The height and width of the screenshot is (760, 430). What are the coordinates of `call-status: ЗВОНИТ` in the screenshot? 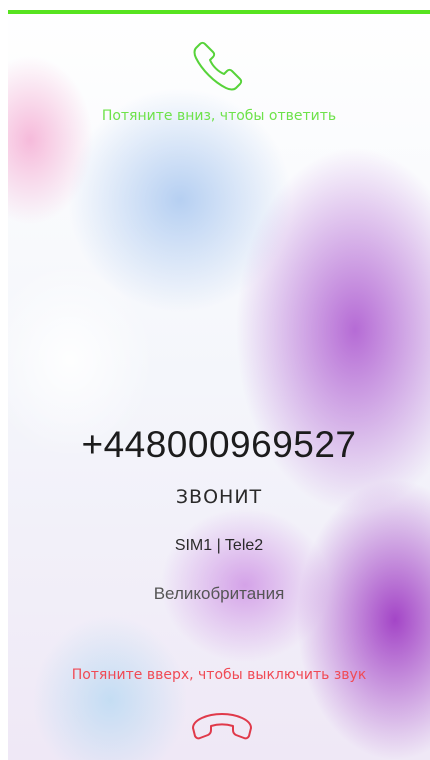 It's located at (219, 497).